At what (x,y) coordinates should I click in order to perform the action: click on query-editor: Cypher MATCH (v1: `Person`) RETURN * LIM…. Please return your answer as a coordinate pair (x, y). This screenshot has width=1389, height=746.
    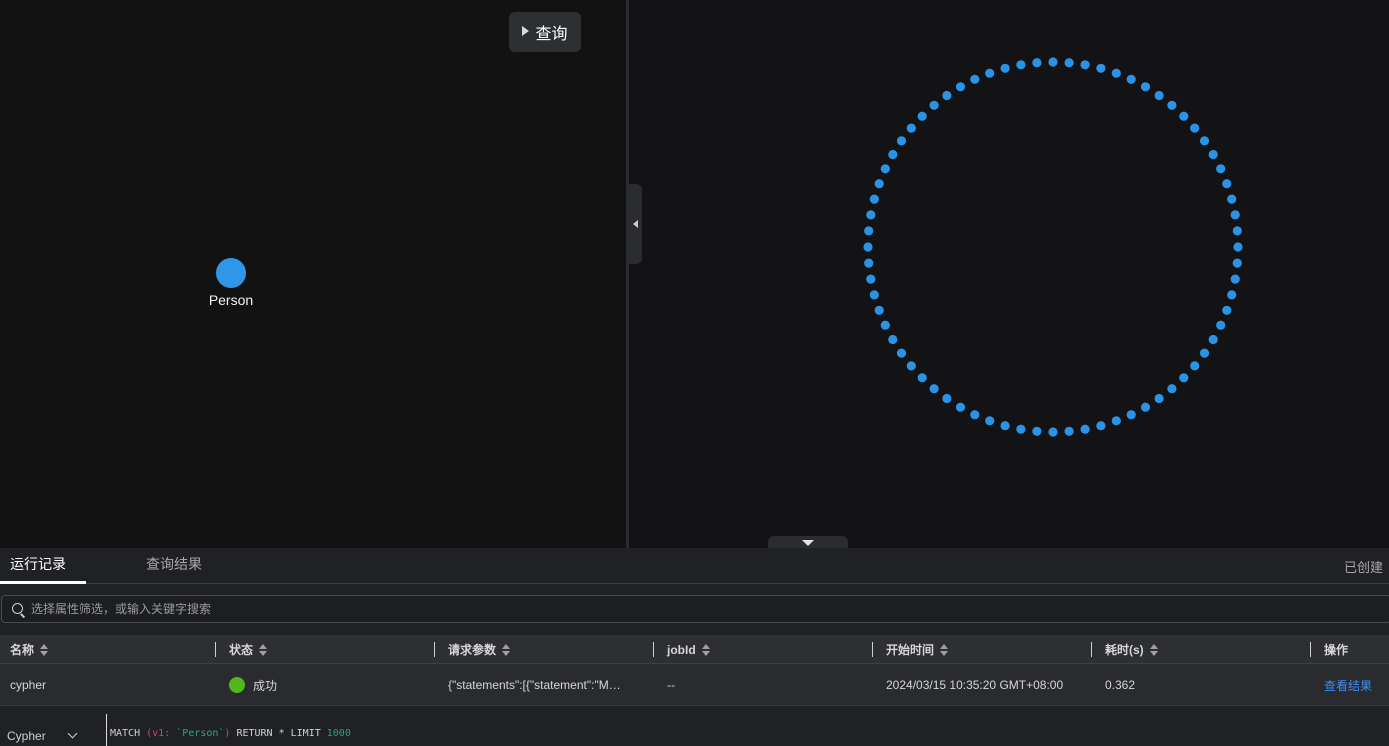
    Looking at the image, I should click on (694, 726).